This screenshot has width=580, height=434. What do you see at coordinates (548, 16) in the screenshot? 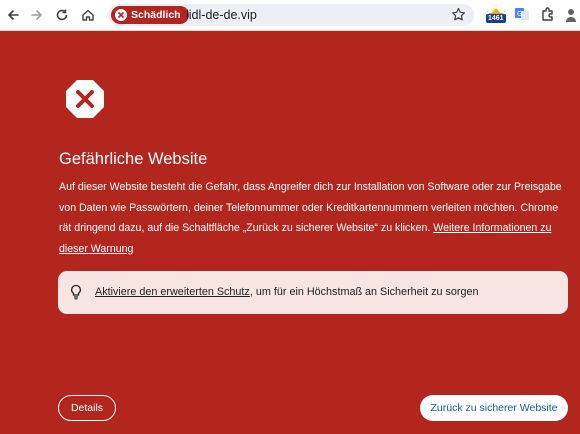
I see `puzzle-icon` at bounding box center [548, 16].